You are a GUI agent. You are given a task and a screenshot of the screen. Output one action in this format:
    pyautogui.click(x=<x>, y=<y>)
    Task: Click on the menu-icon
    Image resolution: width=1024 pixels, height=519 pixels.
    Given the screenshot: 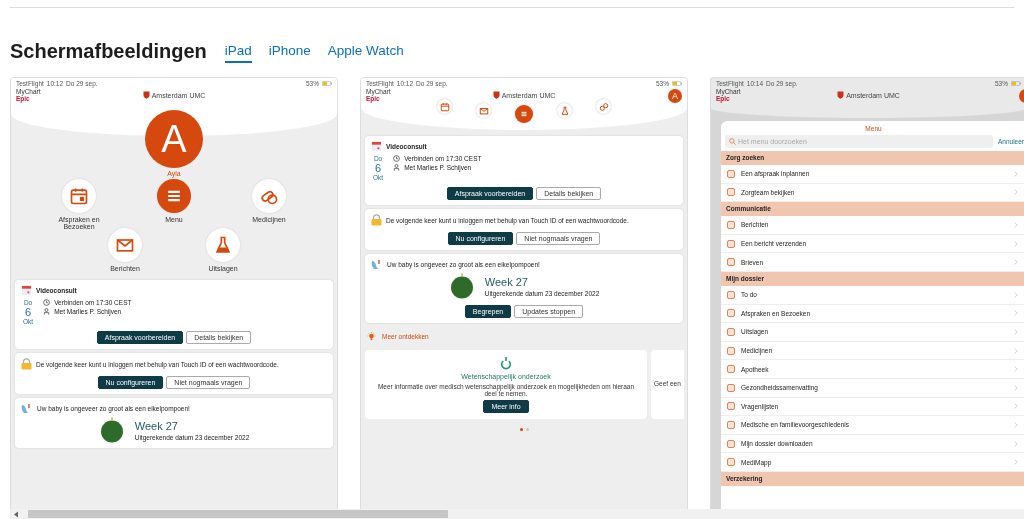 What is the action you would take?
    pyautogui.click(x=524, y=114)
    